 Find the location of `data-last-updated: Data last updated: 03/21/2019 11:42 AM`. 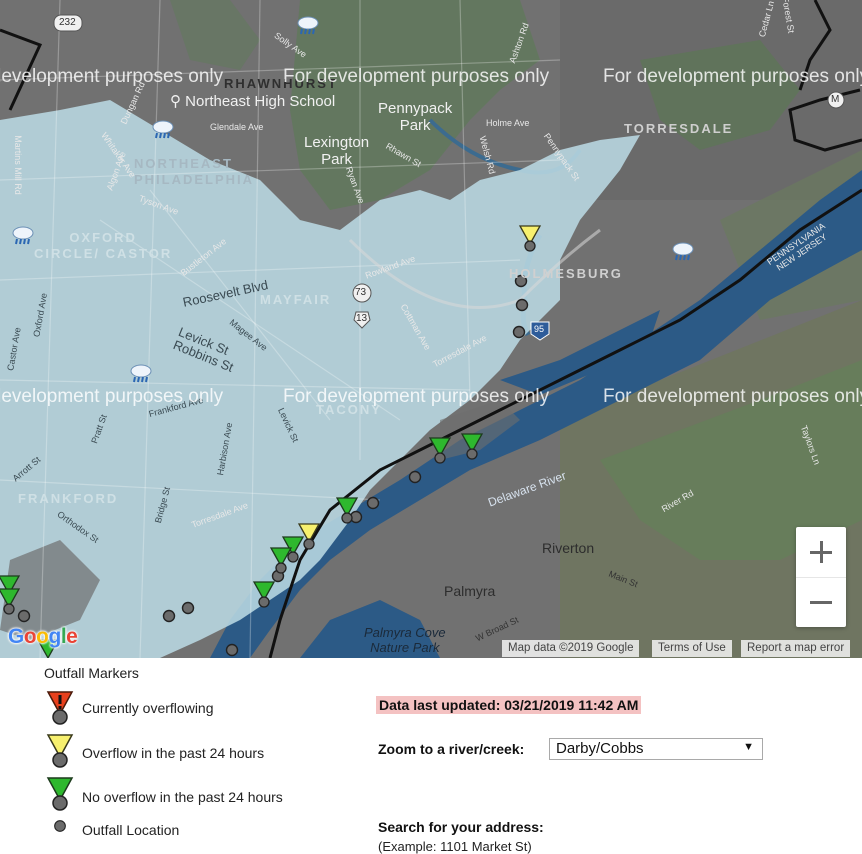

data-last-updated: Data last updated: 03/21/2019 11:42 AM is located at coordinates (509, 705).